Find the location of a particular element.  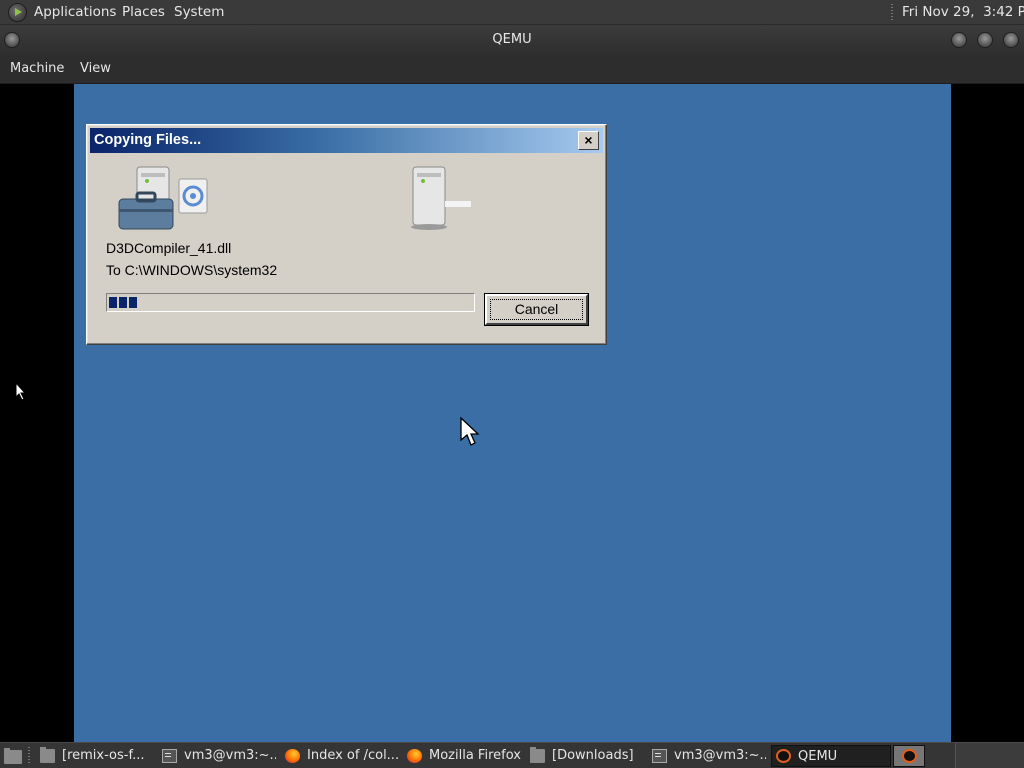

system-menu: System is located at coordinates (199, 12).